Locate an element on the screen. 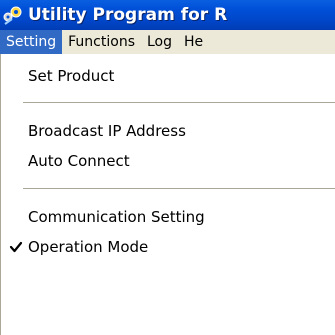  menu-item-label: Set Product is located at coordinates (71, 76).